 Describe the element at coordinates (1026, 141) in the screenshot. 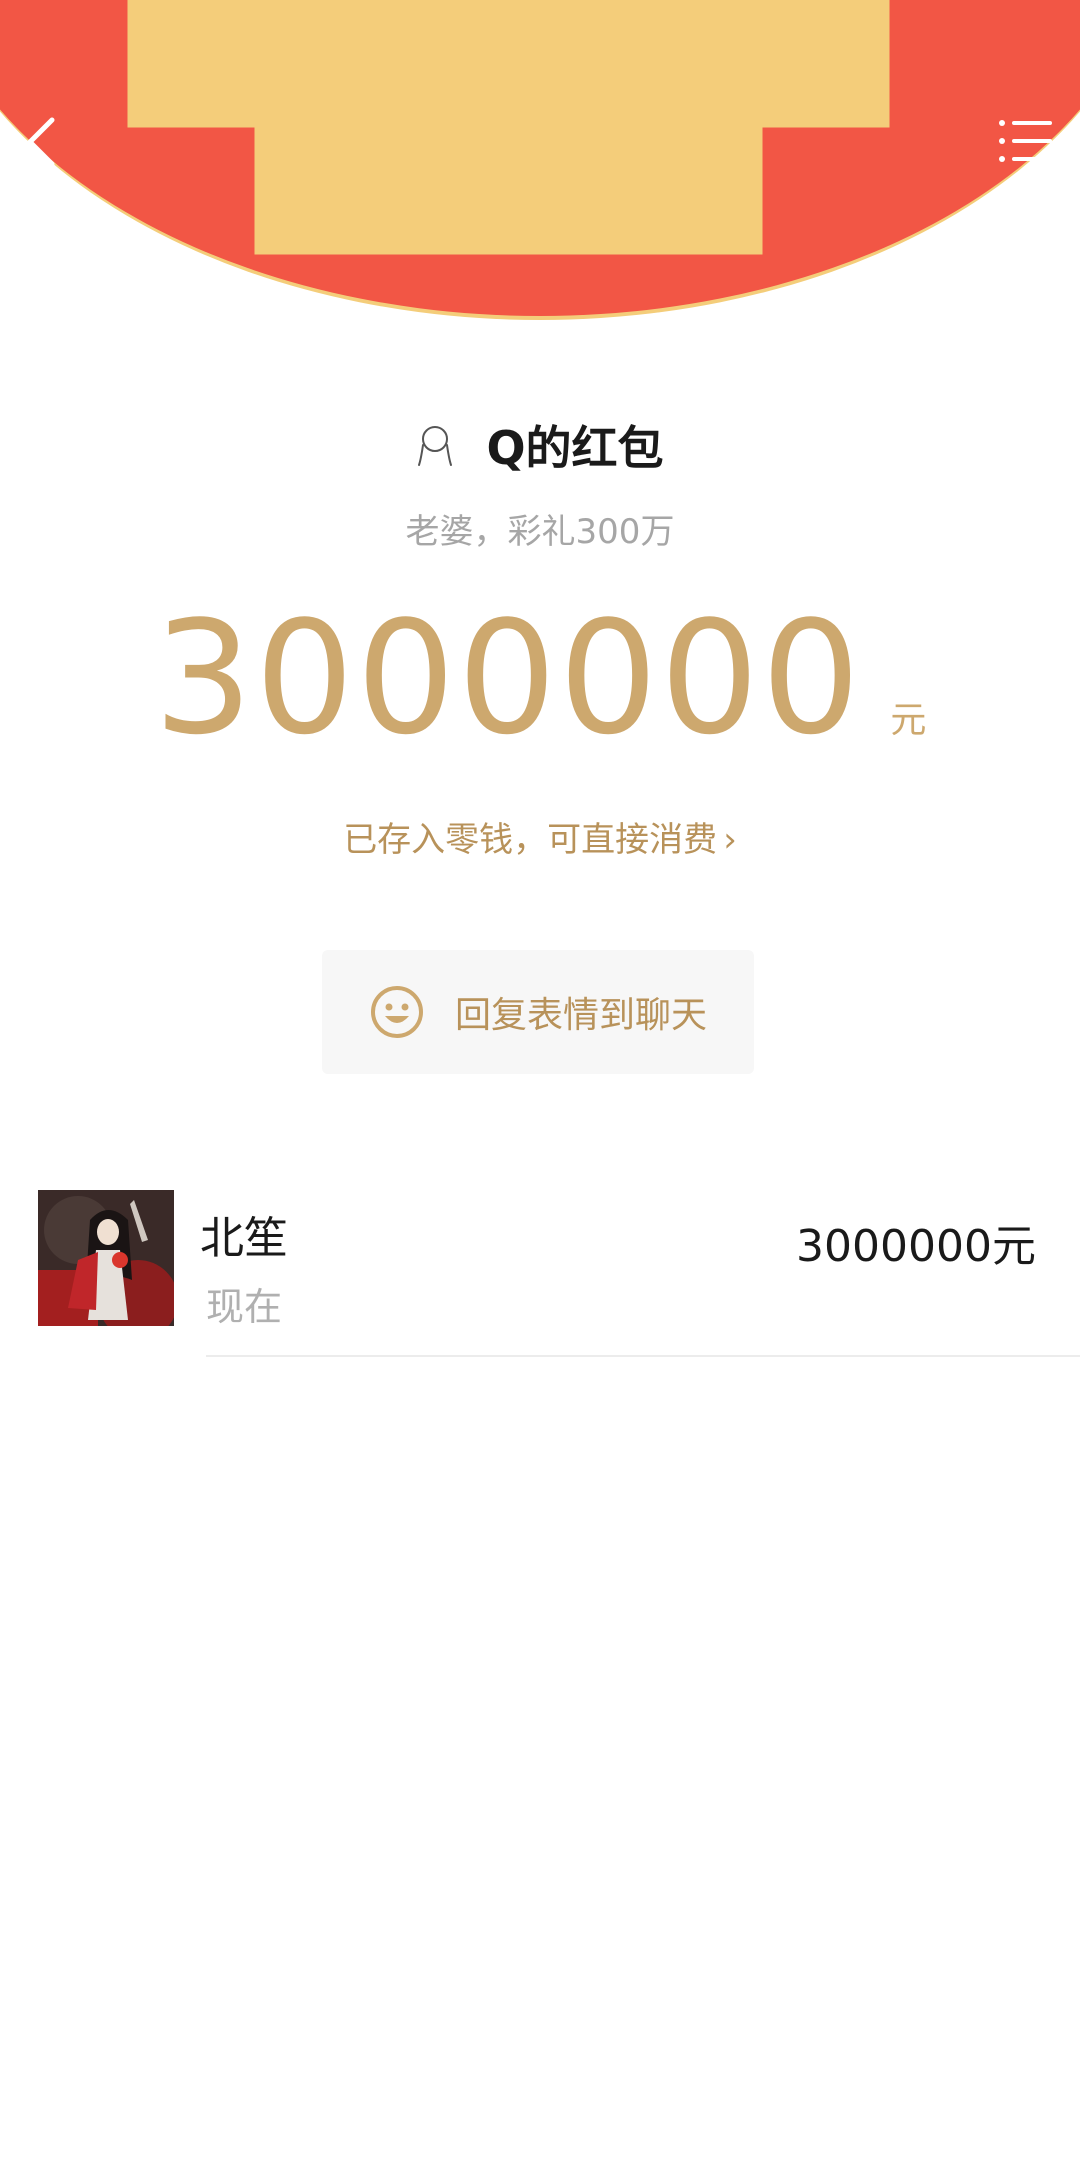

I see `list-menu-icon` at that location.